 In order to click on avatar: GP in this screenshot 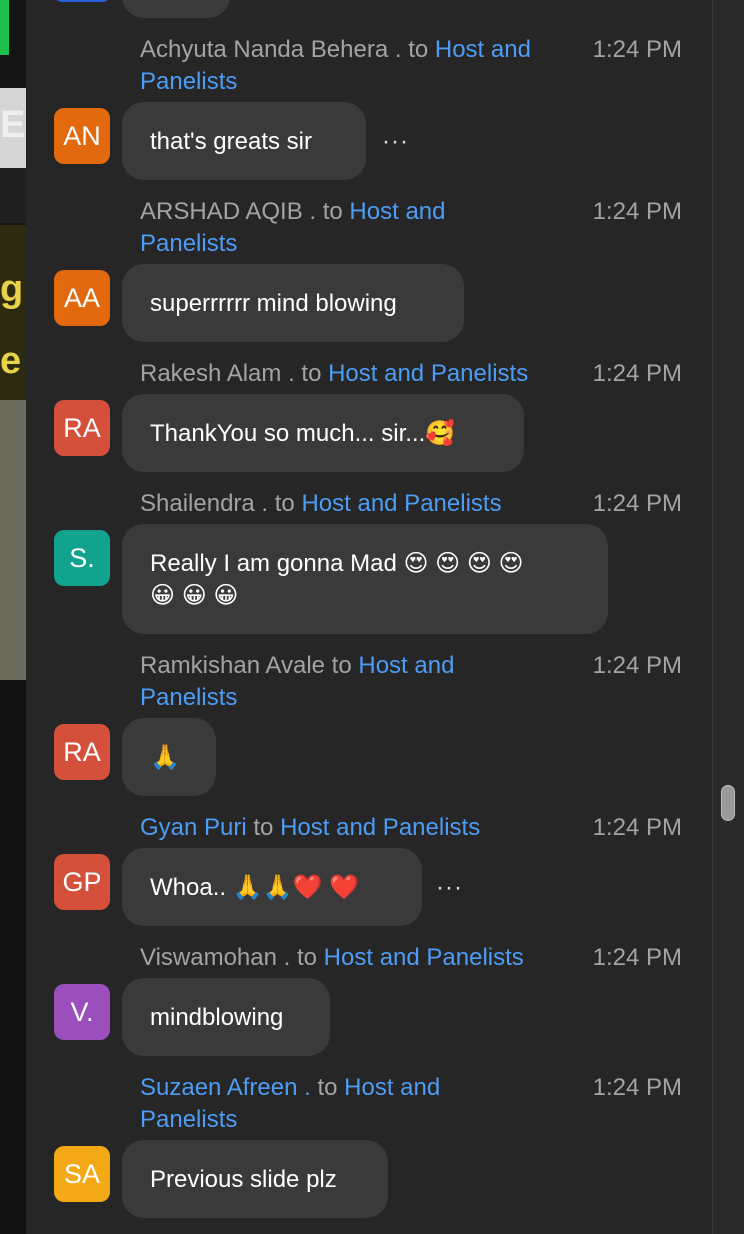, I will do `click(82, 882)`.